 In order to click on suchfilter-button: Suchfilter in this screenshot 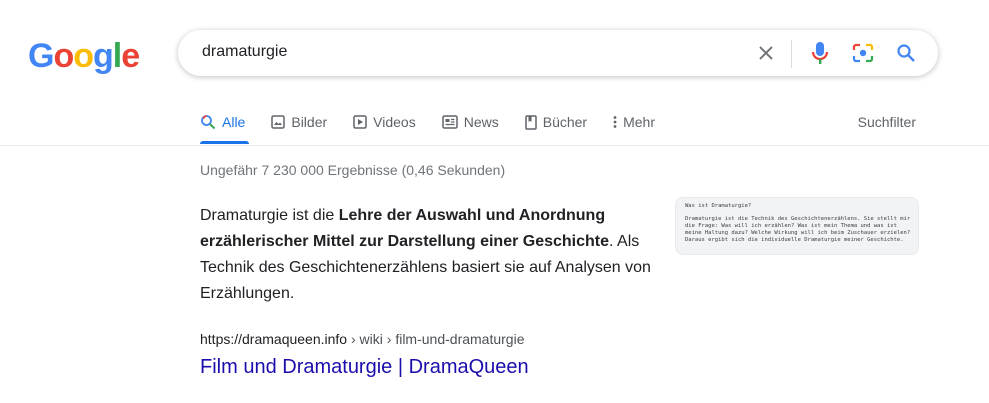, I will do `click(887, 122)`.